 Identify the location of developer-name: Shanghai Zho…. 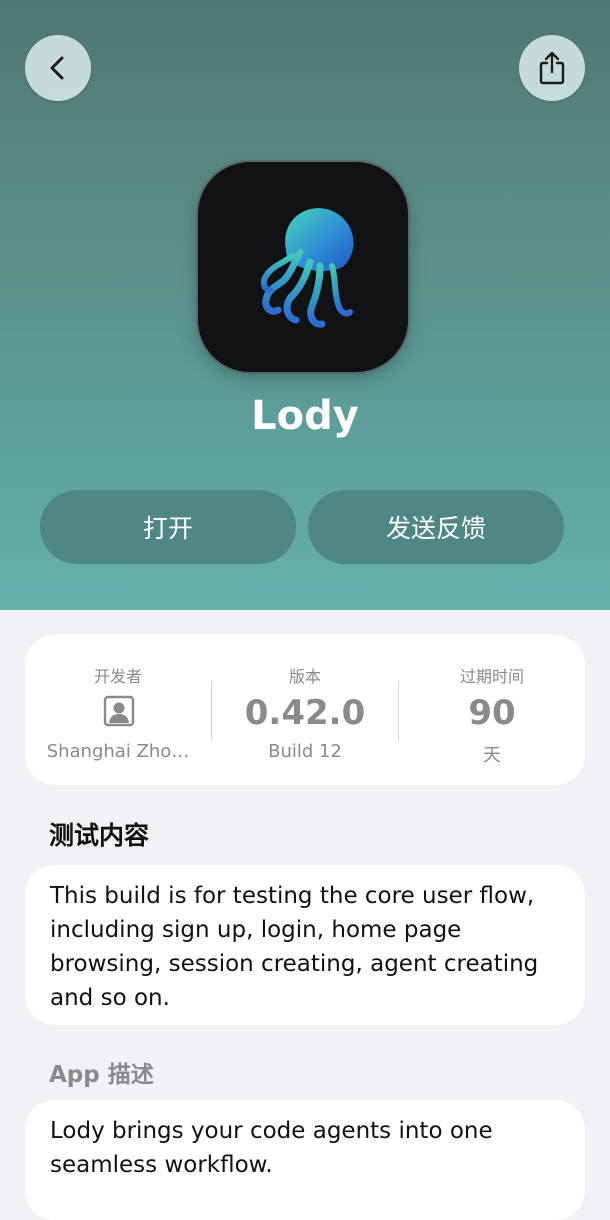
(118, 751).